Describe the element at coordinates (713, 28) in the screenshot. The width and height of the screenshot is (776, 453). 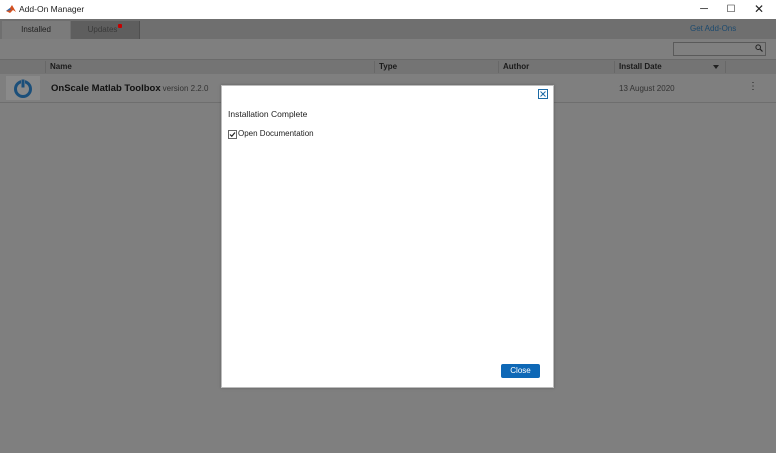
I see `get-addons-link: Get Add-Ons` at that location.